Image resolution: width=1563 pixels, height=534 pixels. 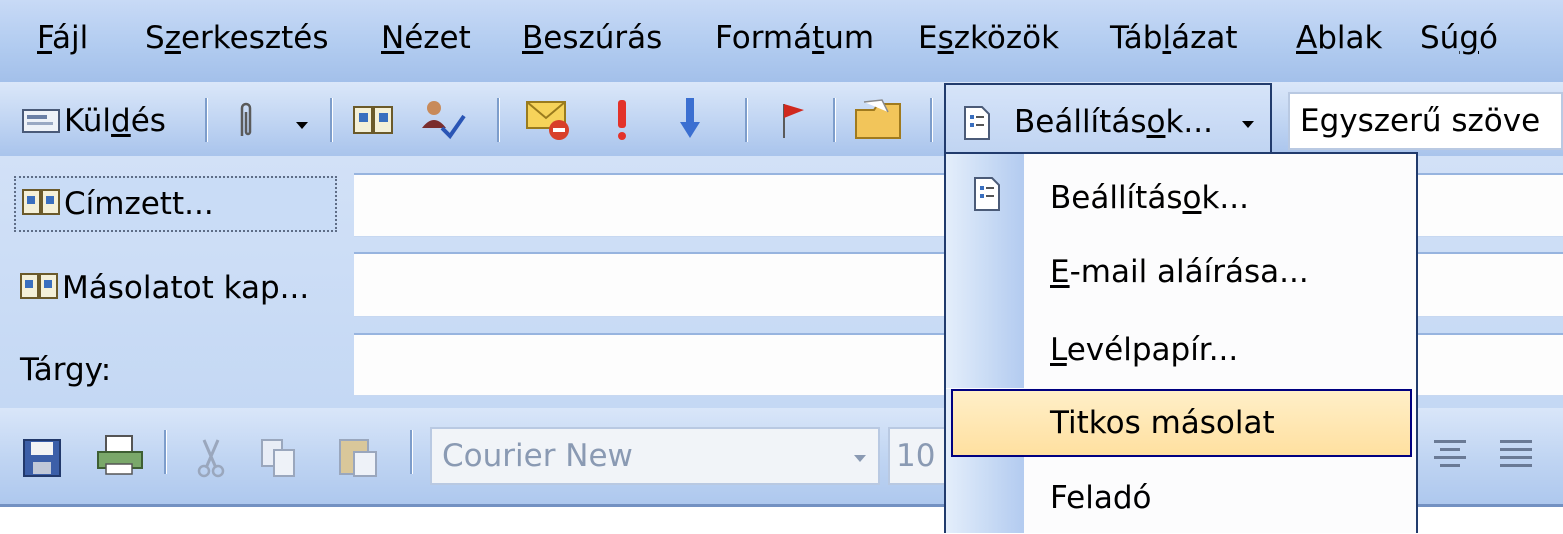 I want to click on send-button: Küldés, so click(x=104, y=121).